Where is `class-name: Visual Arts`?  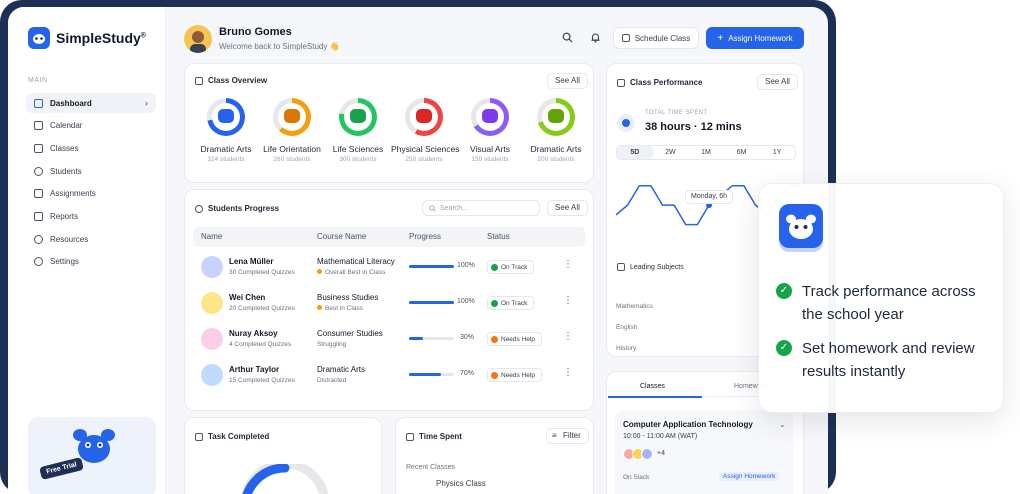
class-name: Visual Arts is located at coordinates (489, 149).